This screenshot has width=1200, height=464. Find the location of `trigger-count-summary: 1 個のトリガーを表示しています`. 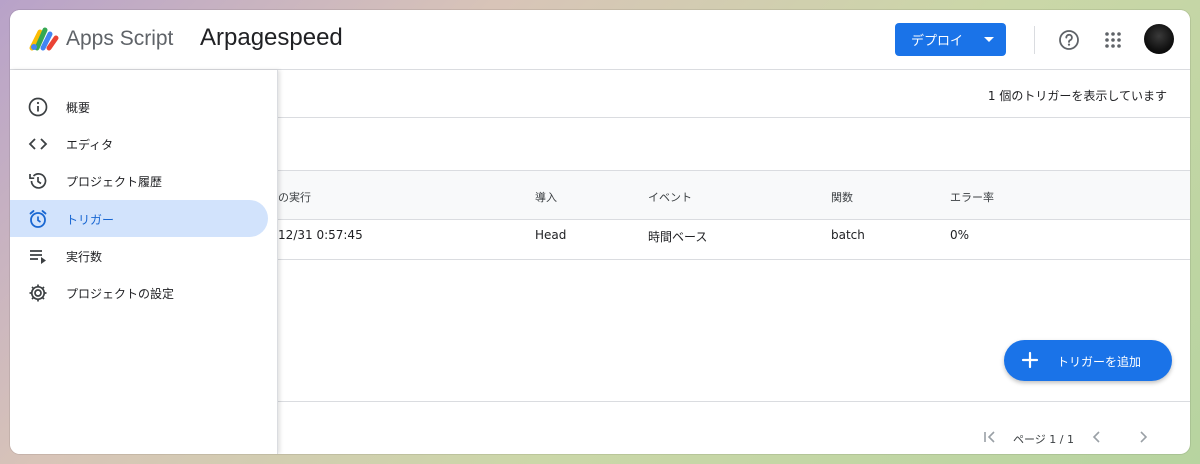

trigger-count-summary: 1 個のトリガーを表示しています is located at coordinates (1077, 96).